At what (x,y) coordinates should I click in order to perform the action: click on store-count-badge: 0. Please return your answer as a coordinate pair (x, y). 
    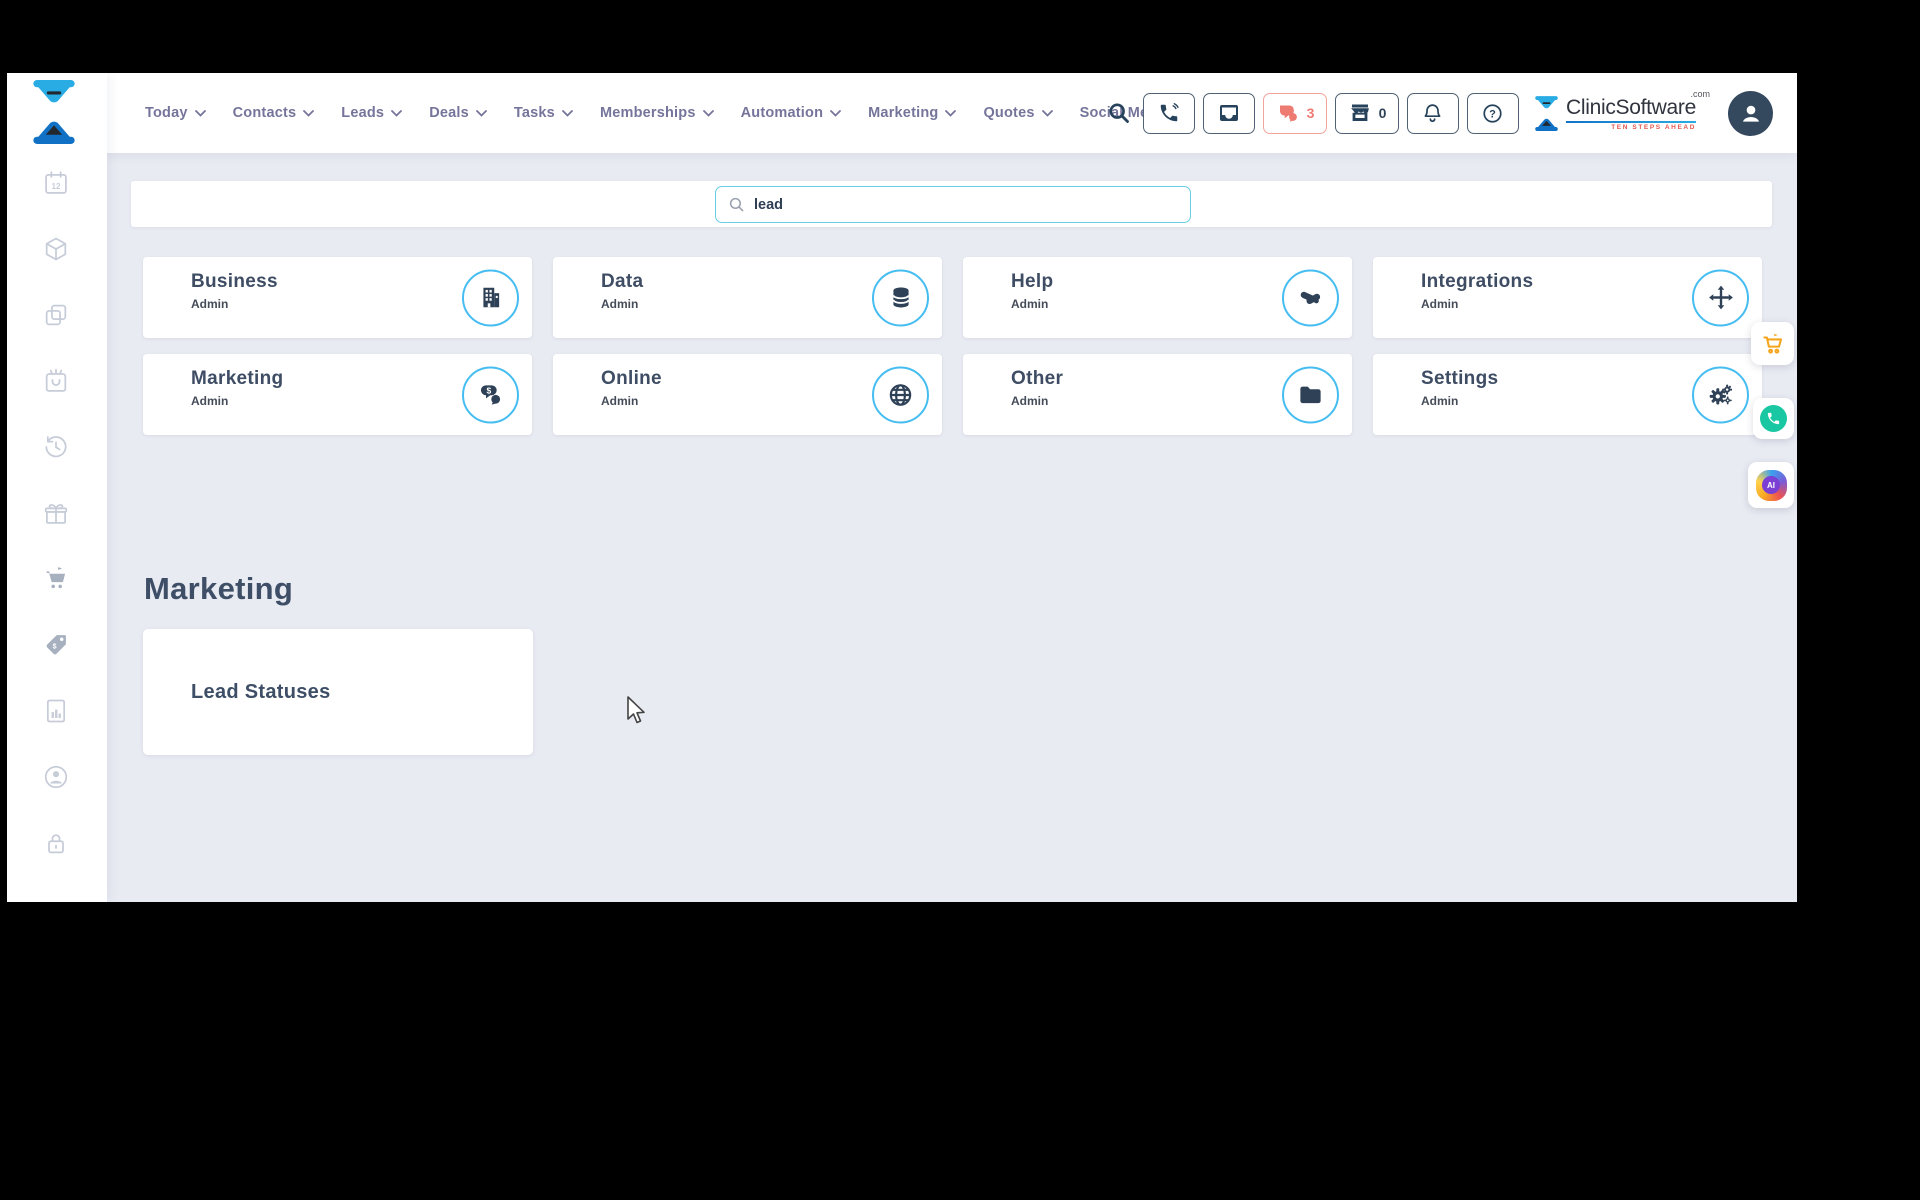
    Looking at the image, I should click on (1382, 113).